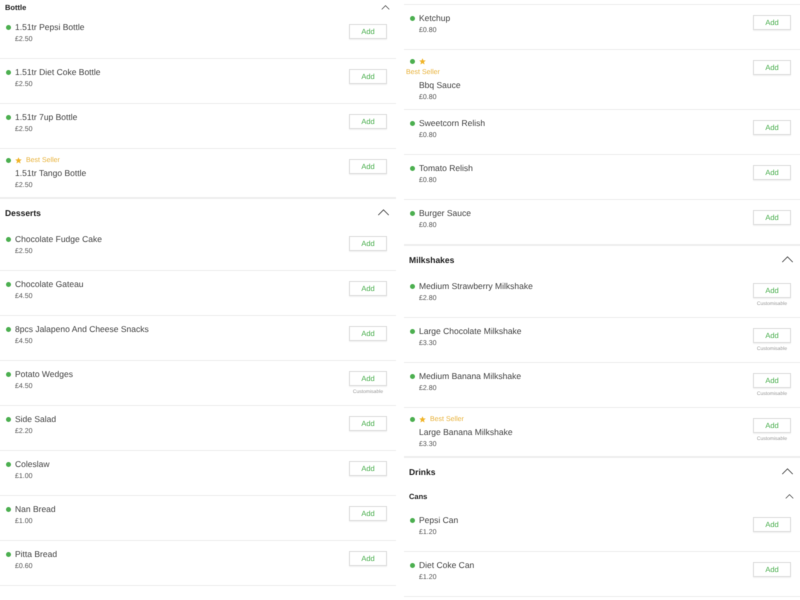 The width and height of the screenshot is (800, 600). Describe the element at coordinates (35, 509) in the screenshot. I see `item-name: Nan Bread` at that location.